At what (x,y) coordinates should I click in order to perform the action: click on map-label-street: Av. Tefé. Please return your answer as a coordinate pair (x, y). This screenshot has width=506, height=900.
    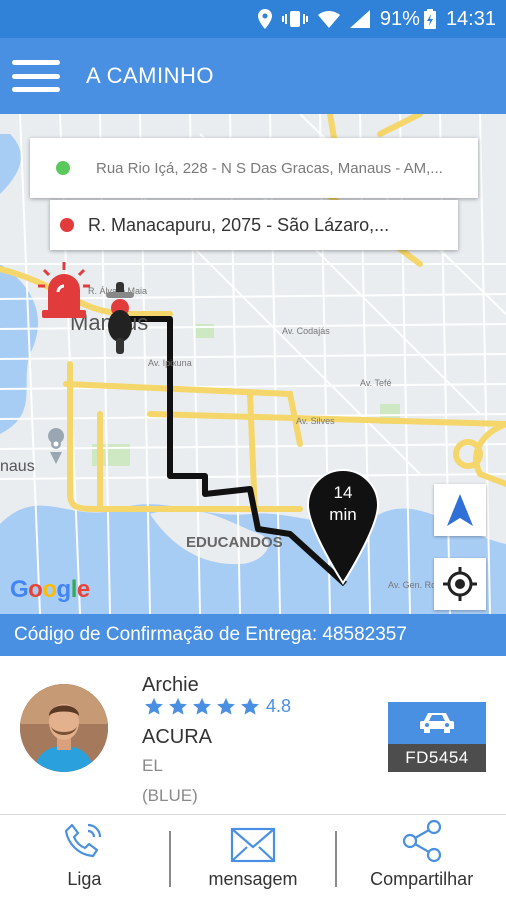
    Looking at the image, I should click on (376, 383).